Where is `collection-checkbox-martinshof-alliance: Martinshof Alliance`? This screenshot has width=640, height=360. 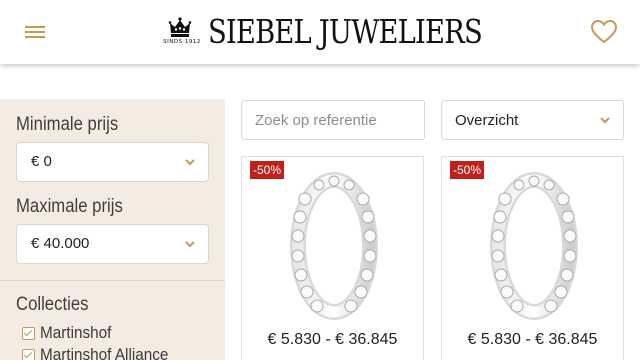 collection-checkbox-martinshof-alliance: Martinshof Alliance is located at coordinates (102, 352).